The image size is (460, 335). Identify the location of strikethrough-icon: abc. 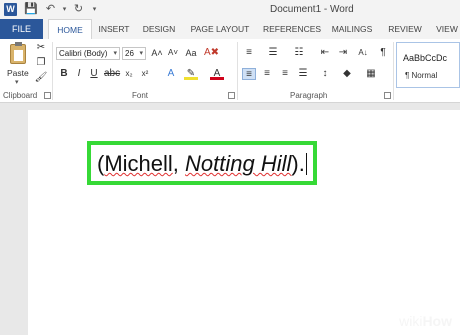
(112, 74).